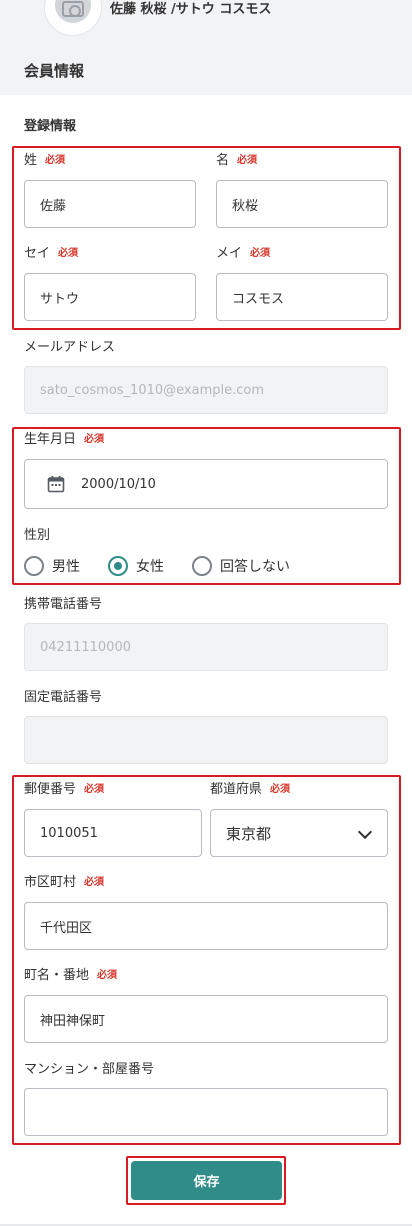  Describe the element at coordinates (302, 297) in the screenshot. I see `first-name-kana-input: コスモス` at that location.